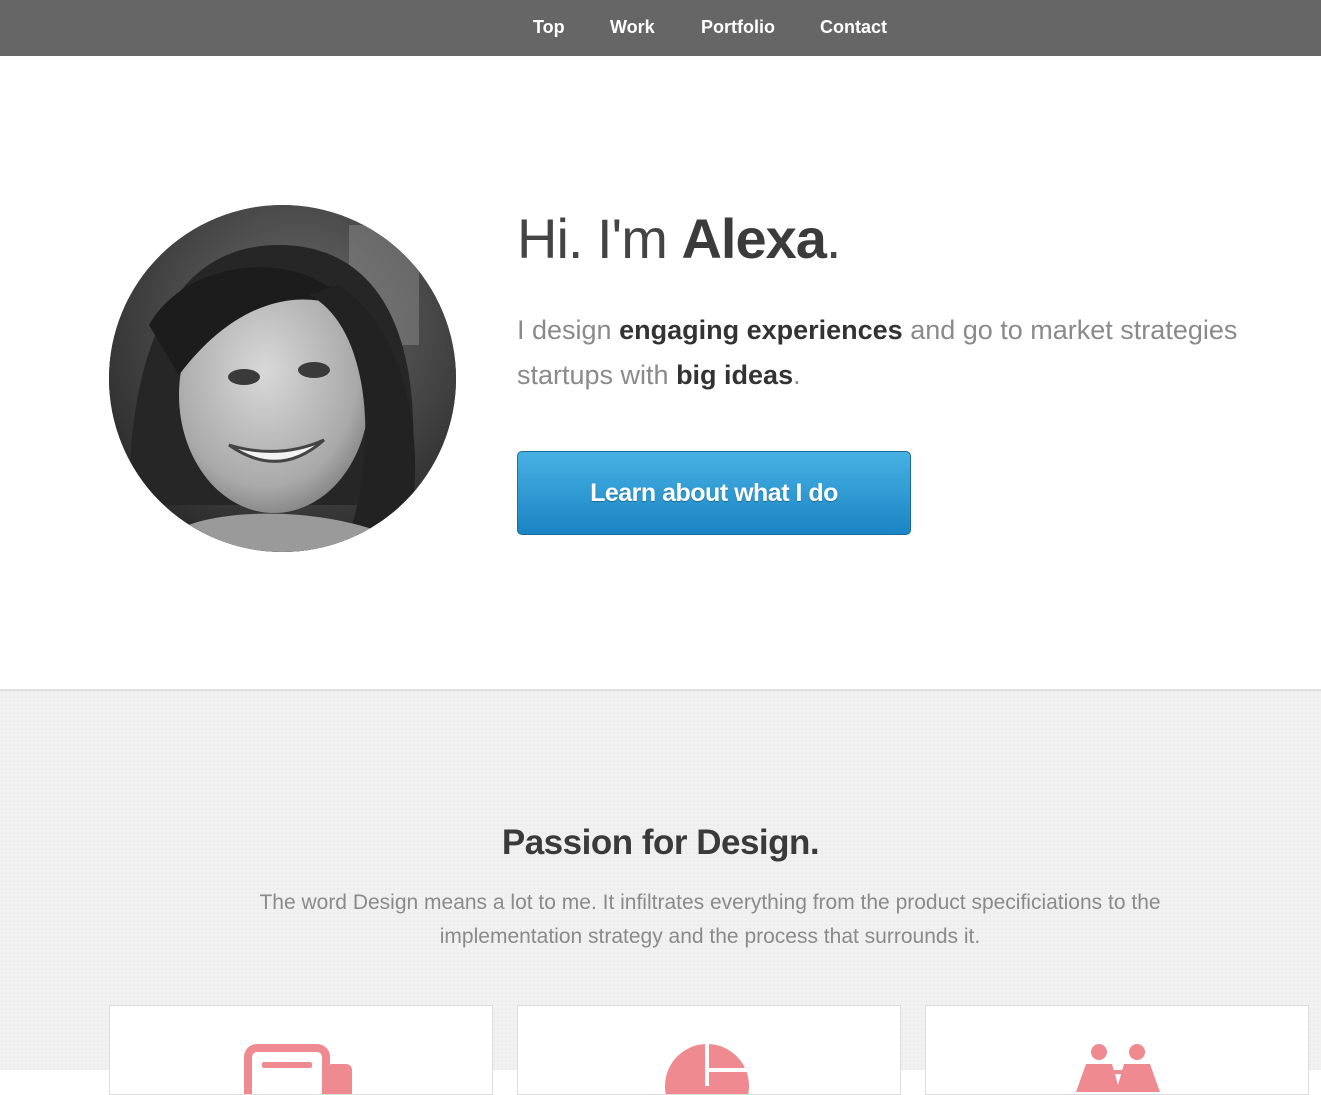 The width and height of the screenshot is (1321, 1095). What do you see at coordinates (853, 27) in the screenshot?
I see `nav-item-contact: Contact` at bounding box center [853, 27].